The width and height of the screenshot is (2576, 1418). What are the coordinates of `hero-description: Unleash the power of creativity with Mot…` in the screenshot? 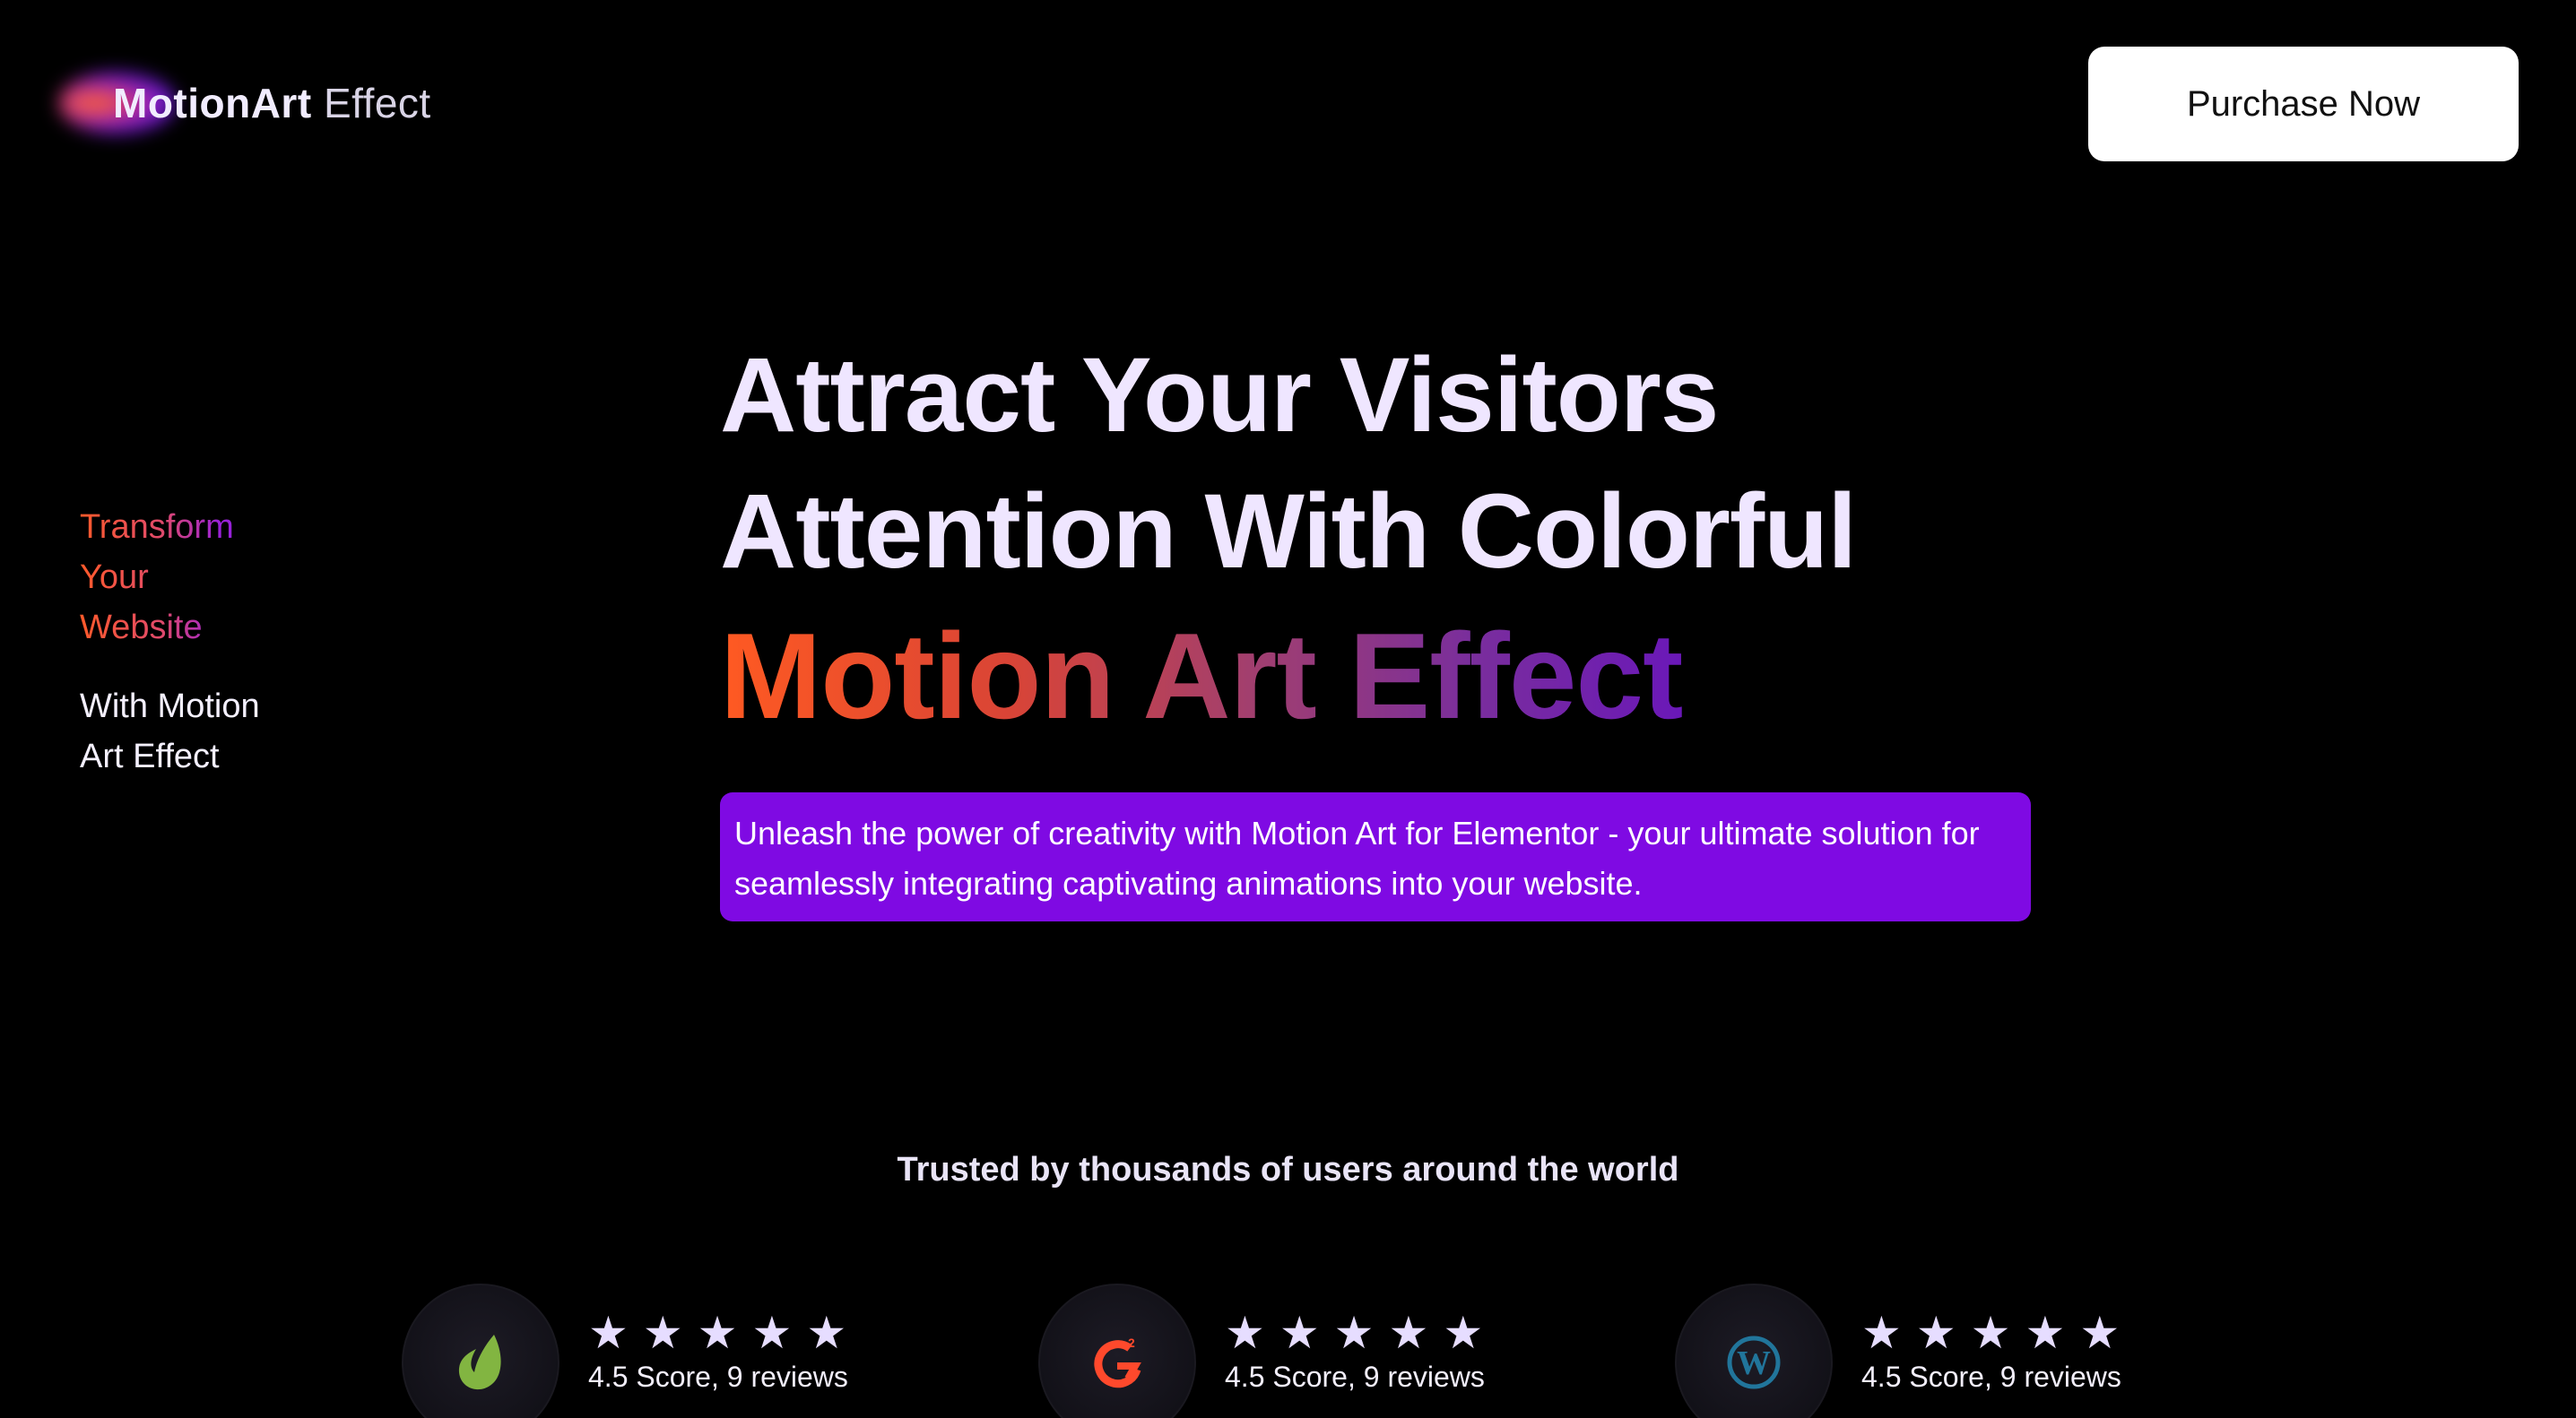 It's located at (1375, 857).